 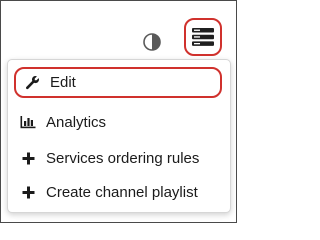 What do you see at coordinates (32, 83) in the screenshot?
I see `wrench-icon` at bounding box center [32, 83].